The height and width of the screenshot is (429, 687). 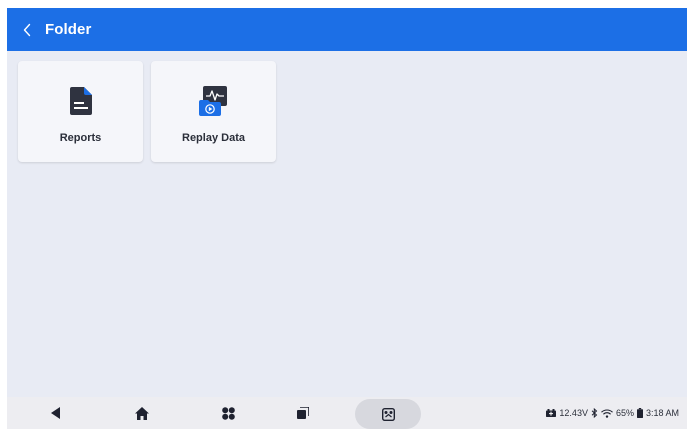 I want to click on page-title: Folder, so click(x=68, y=29).